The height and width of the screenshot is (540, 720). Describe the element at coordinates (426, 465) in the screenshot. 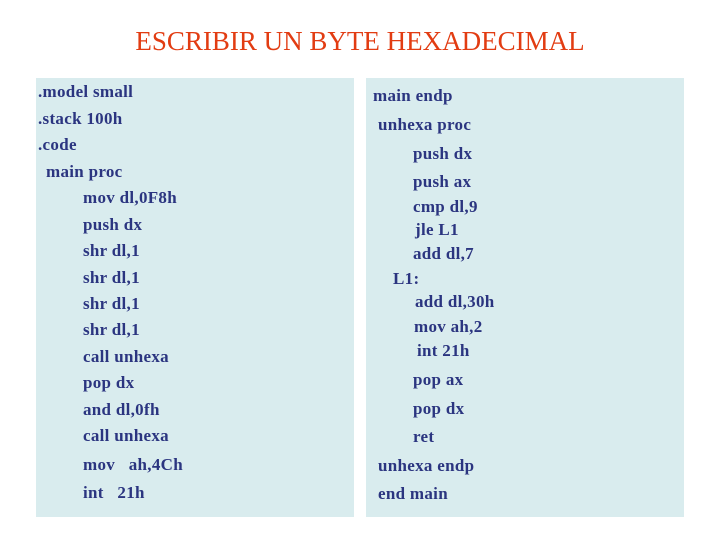

I see `code-line: unhexa endp` at that location.